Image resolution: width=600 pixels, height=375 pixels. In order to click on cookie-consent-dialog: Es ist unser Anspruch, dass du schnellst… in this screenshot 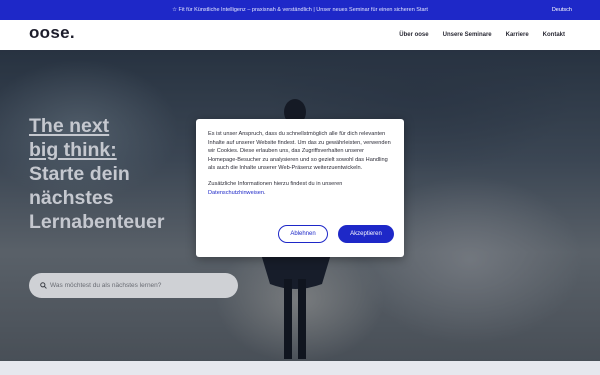, I will do `click(300, 188)`.